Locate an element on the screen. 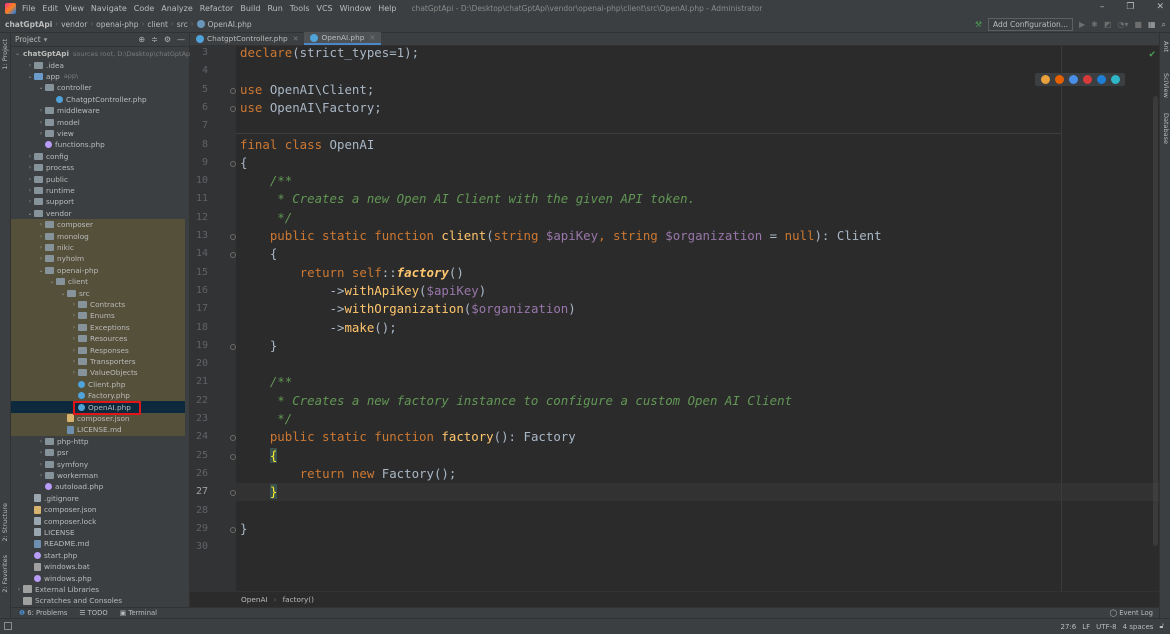  event-log-button: ◯ Event Log is located at coordinates (1131, 613).